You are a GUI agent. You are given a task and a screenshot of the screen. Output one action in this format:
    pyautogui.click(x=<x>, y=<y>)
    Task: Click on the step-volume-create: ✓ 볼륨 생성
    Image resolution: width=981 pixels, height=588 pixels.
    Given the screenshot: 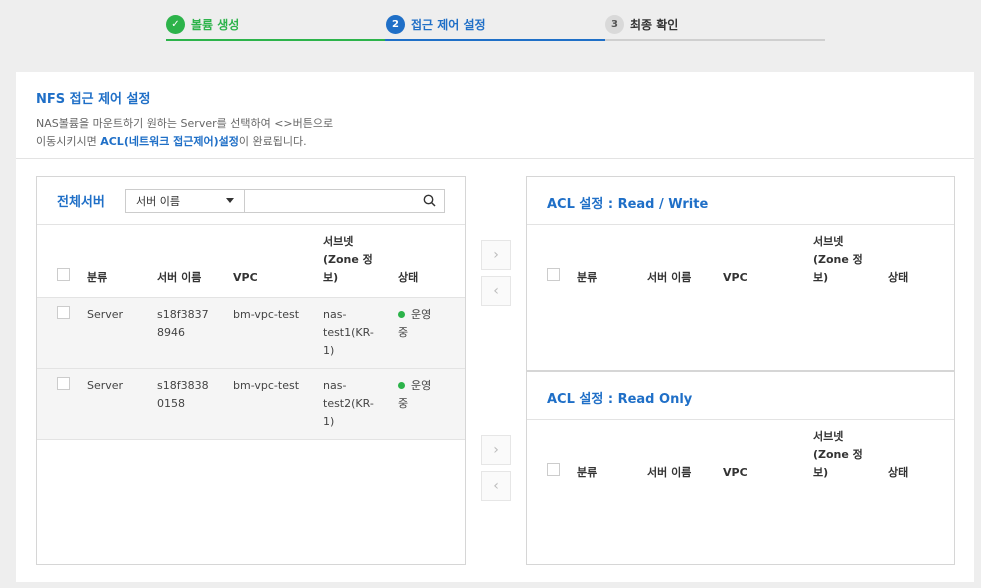 What is the action you would take?
    pyautogui.click(x=202, y=24)
    